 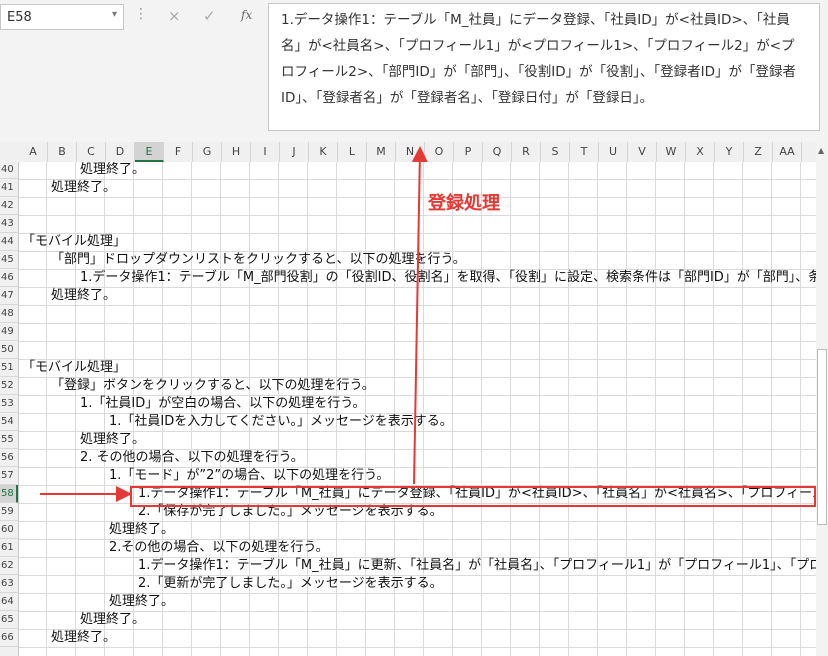 I want to click on column-header-o: O, so click(x=439, y=152).